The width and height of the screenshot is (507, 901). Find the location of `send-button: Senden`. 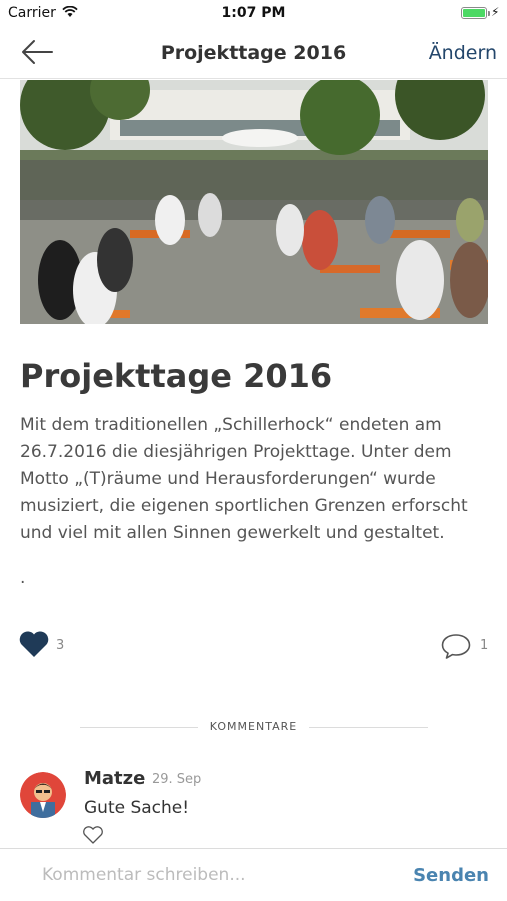

send-button: Senden is located at coordinates (451, 875).